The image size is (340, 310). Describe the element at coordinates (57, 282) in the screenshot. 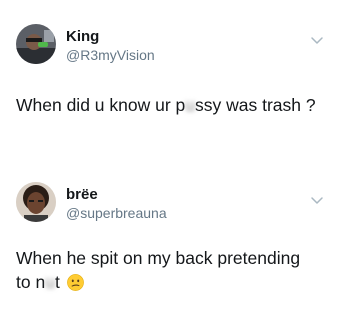

I see `tweet-text-part: t` at that location.